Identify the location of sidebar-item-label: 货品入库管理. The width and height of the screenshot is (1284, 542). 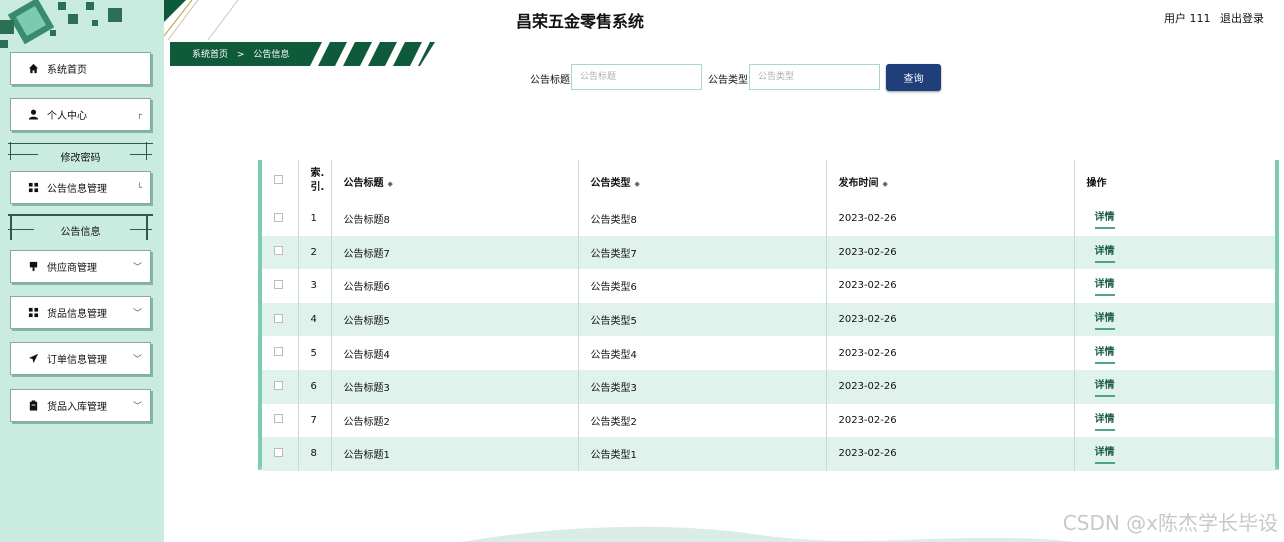
(77, 407).